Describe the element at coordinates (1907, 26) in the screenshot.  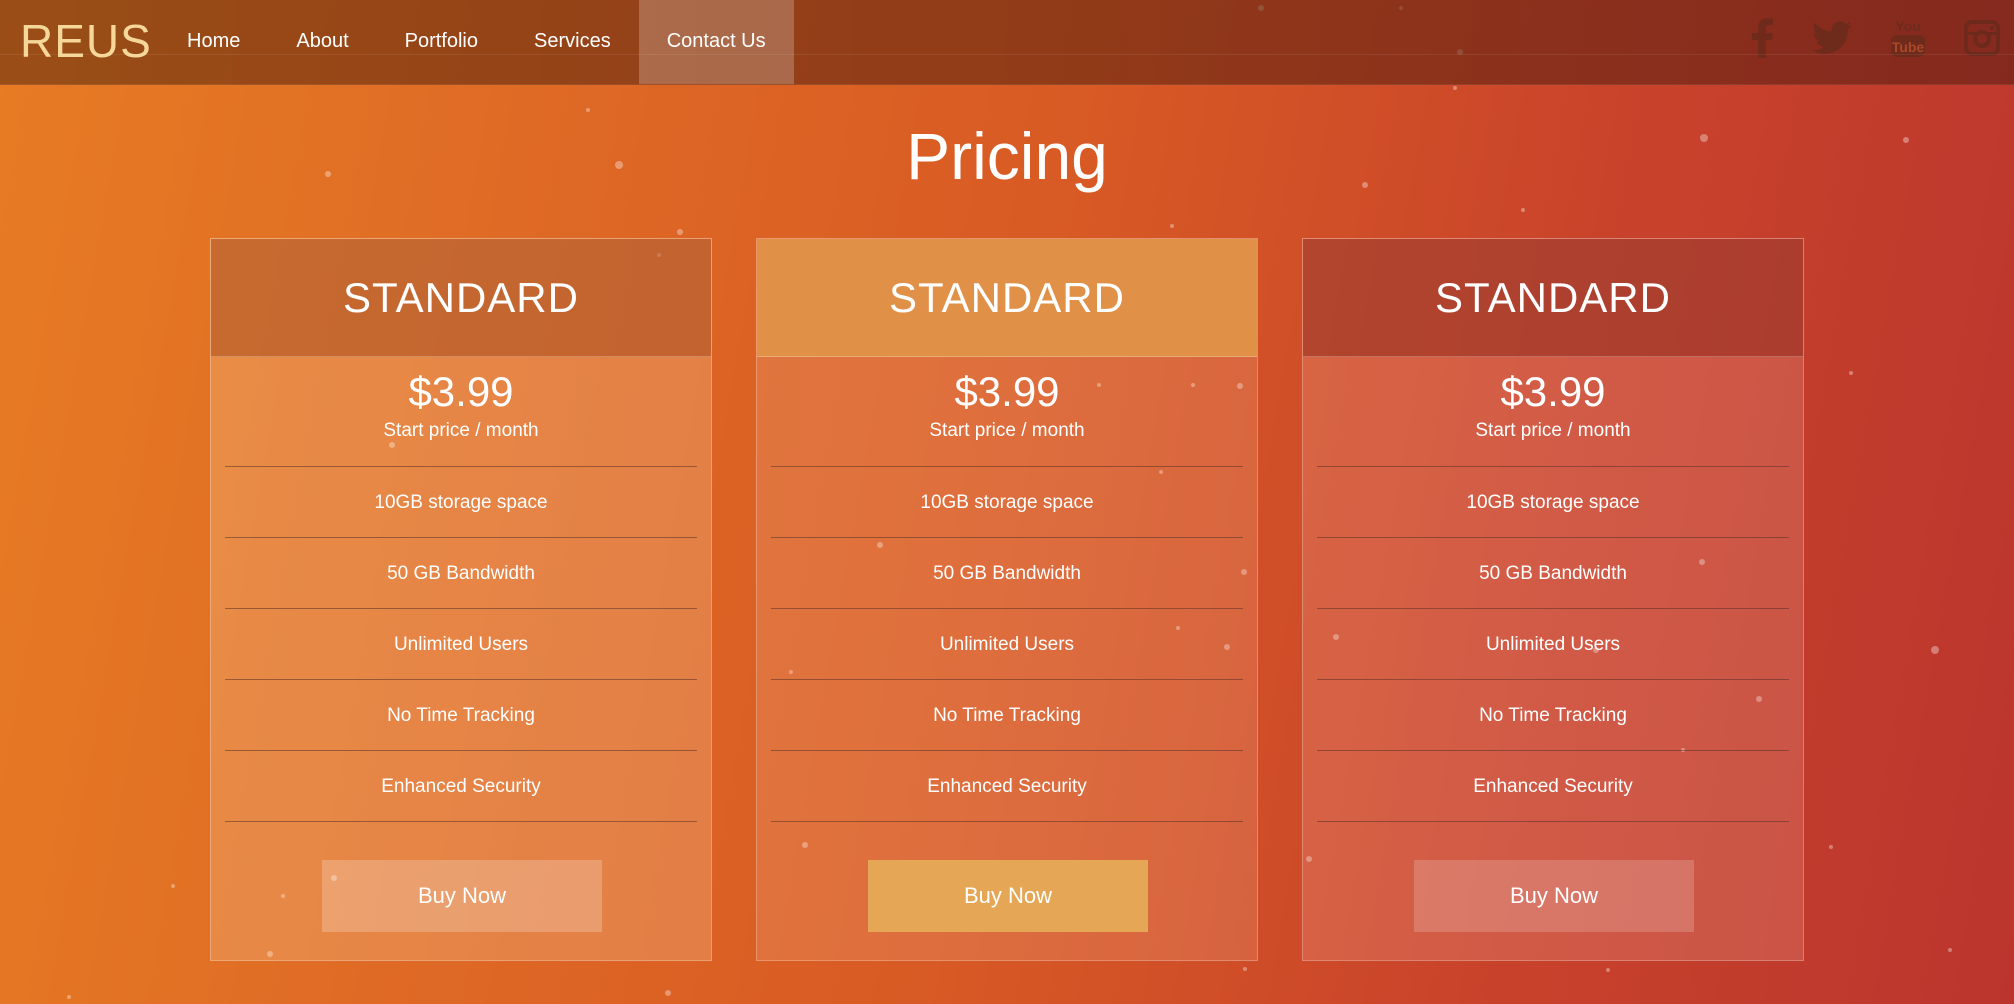
I see `youtube-text-top: You` at that location.